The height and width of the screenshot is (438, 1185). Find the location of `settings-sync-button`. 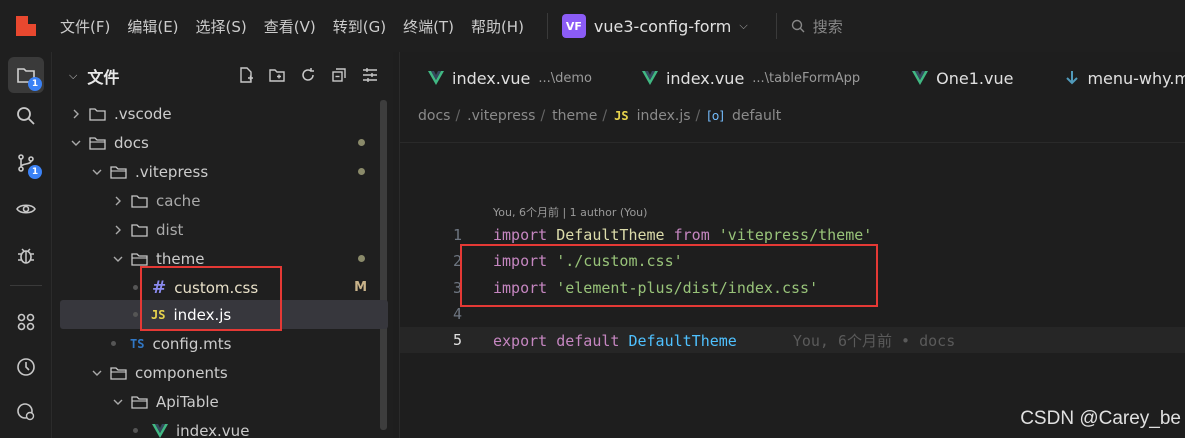

settings-sync-button is located at coordinates (26, 412).